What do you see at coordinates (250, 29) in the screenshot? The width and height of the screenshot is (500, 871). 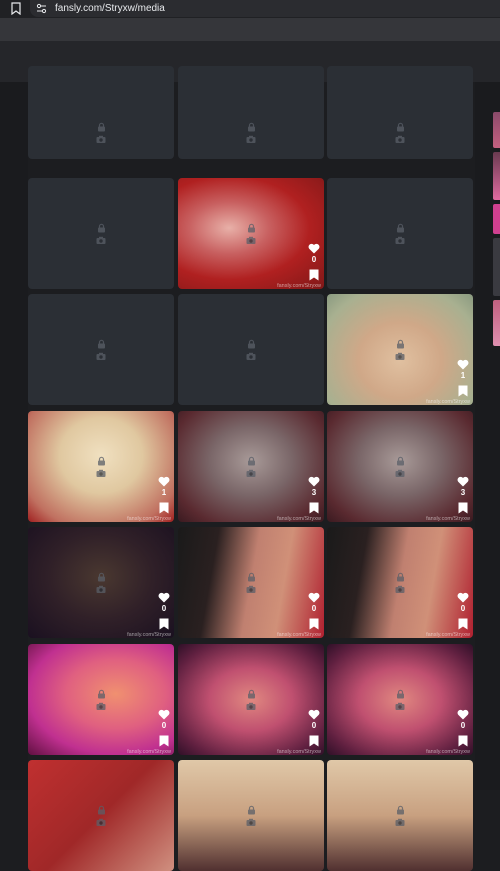 I see `tab-strip` at bounding box center [250, 29].